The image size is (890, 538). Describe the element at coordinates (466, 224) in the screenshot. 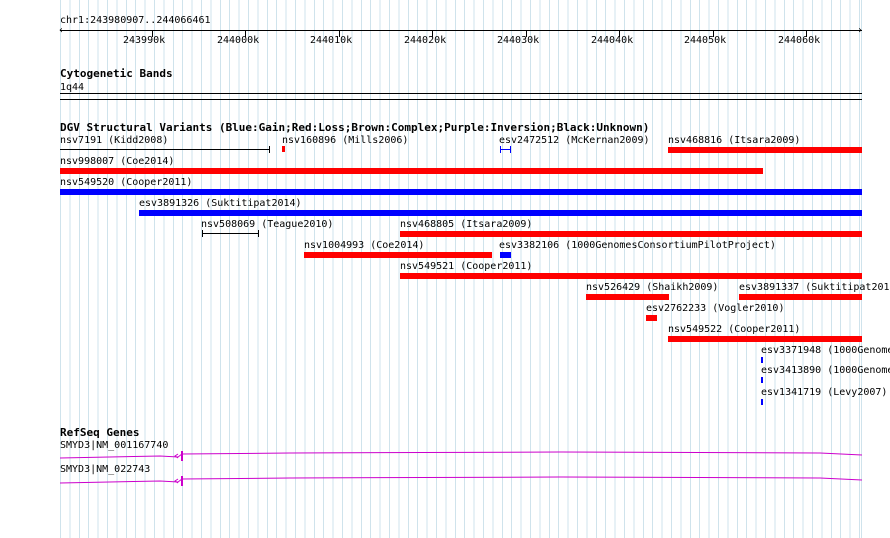

I see `variant-label: nsv468805 (Itsara2009)` at that location.